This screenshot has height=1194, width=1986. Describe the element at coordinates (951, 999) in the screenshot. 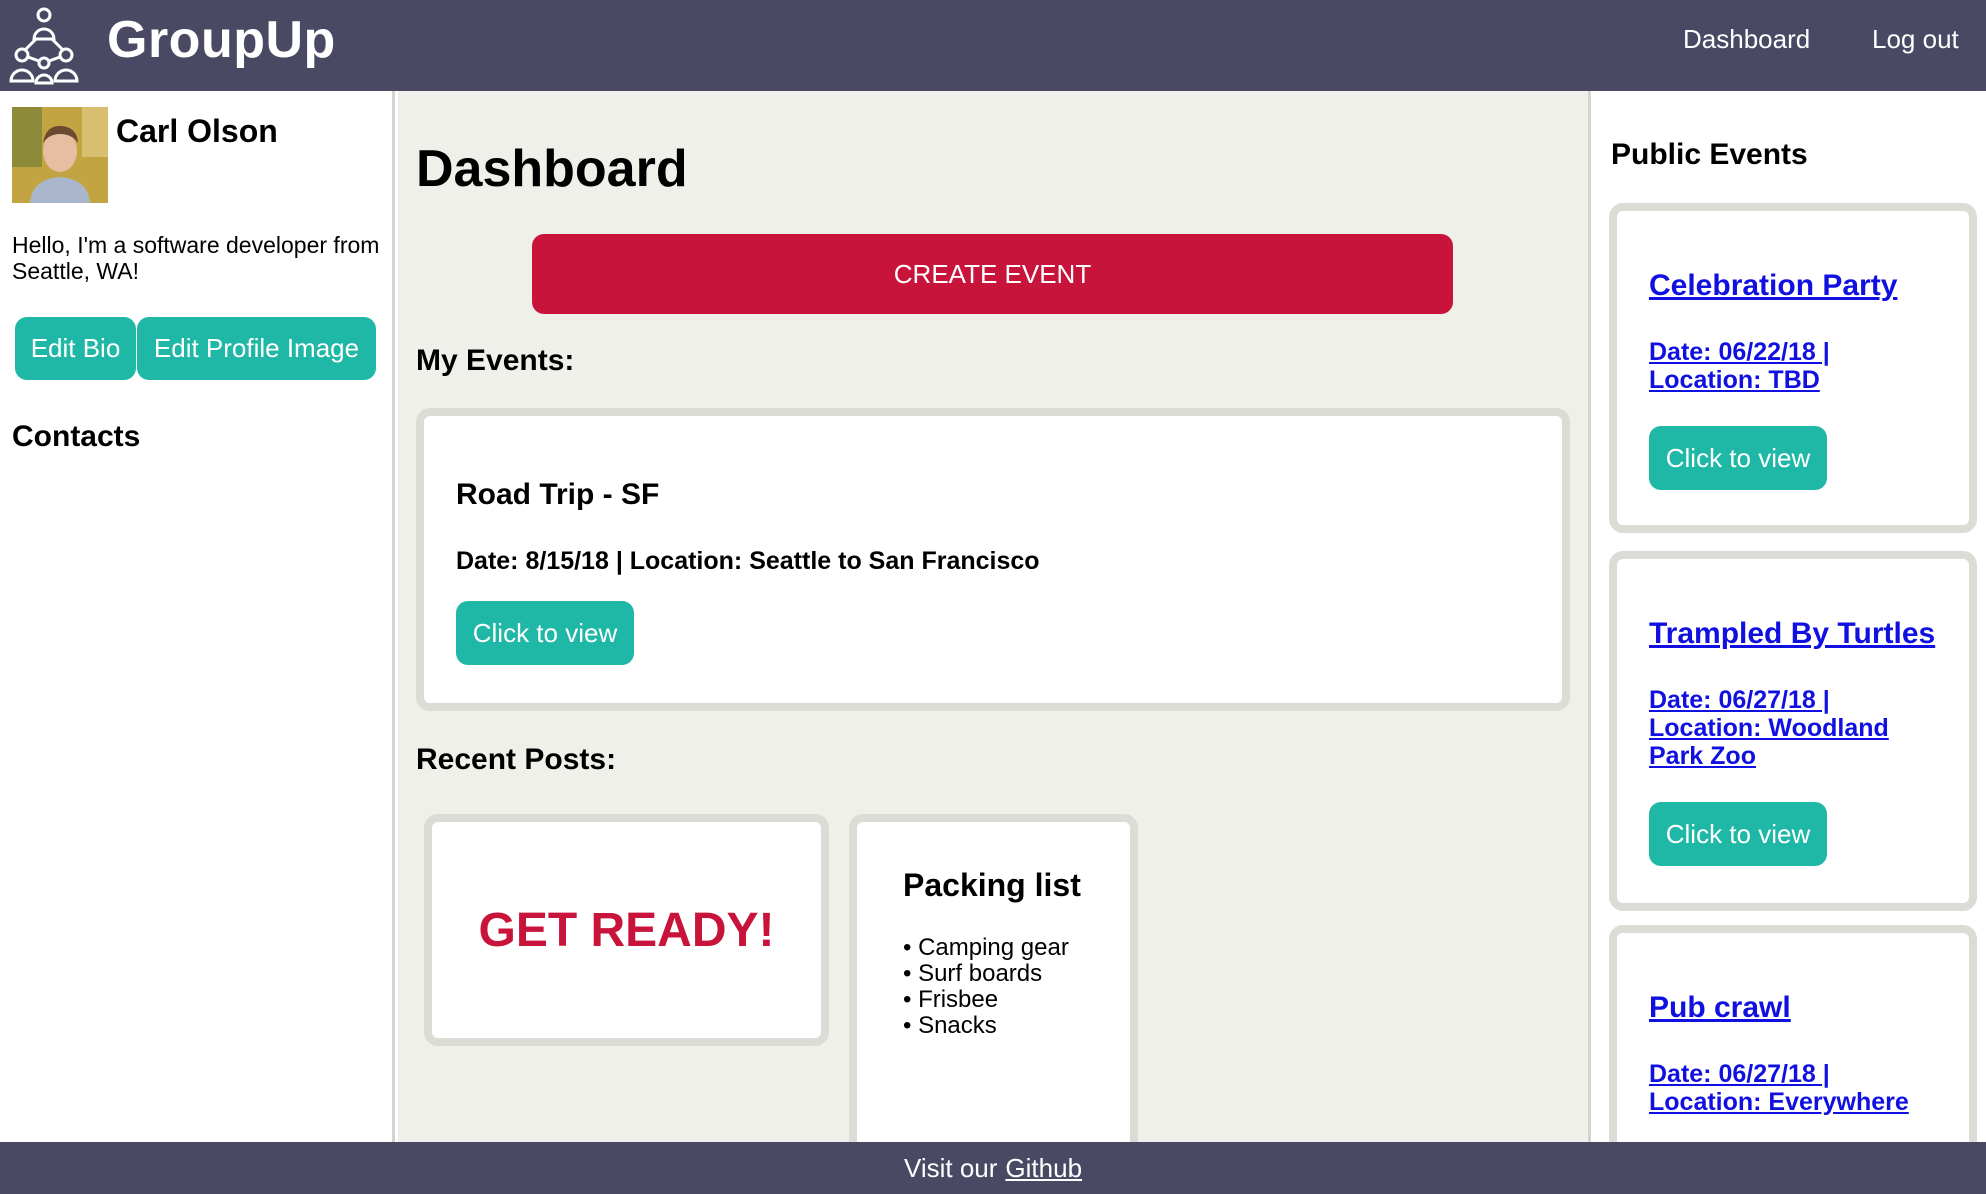

I see `list-item: • Frisbee` at that location.